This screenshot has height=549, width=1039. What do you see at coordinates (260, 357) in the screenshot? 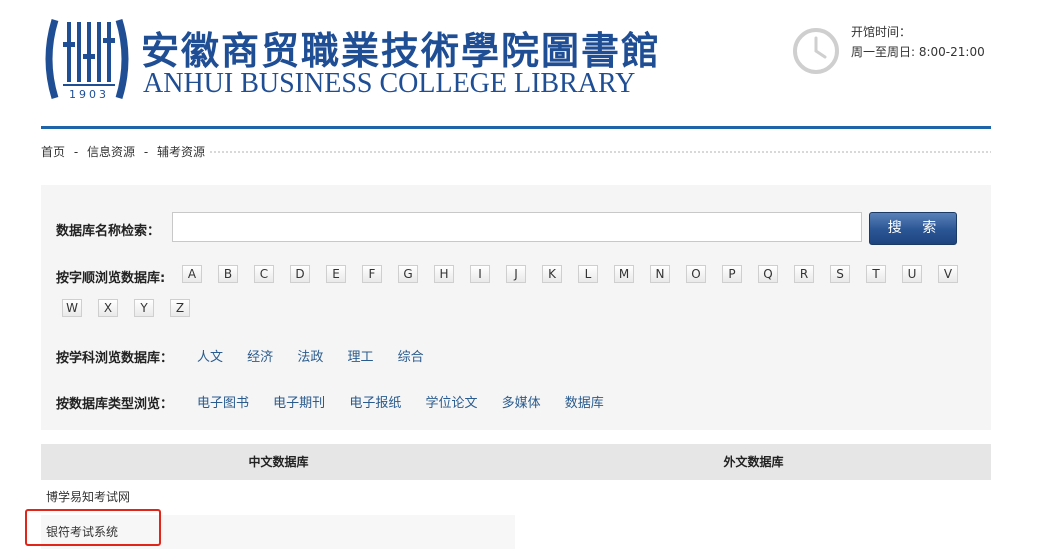
I see `subject-economics-link: 经济` at bounding box center [260, 357].